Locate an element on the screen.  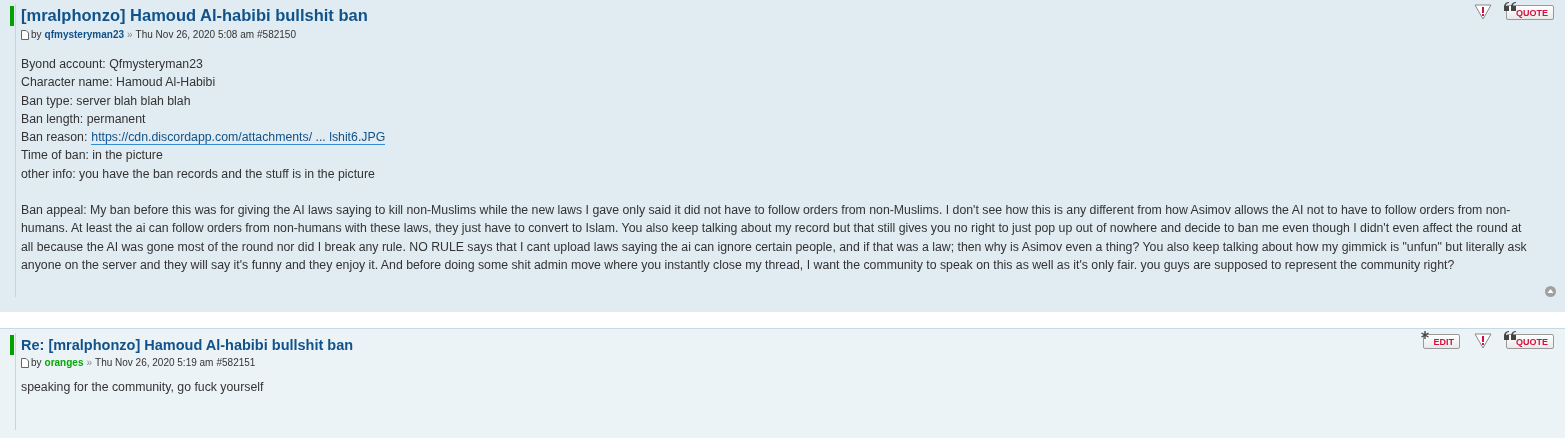
info-line: Time of ban: in the picture is located at coordinates (92, 155).